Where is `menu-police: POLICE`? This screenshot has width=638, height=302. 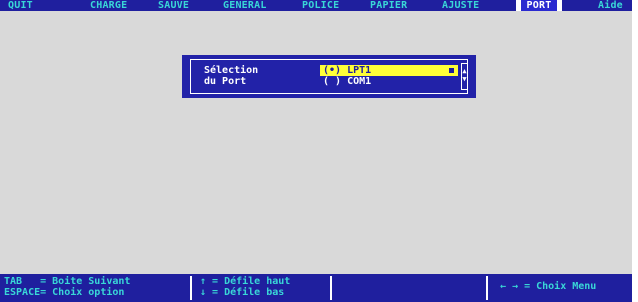
menu-police: POLICE is located at coordinates (320, 5).